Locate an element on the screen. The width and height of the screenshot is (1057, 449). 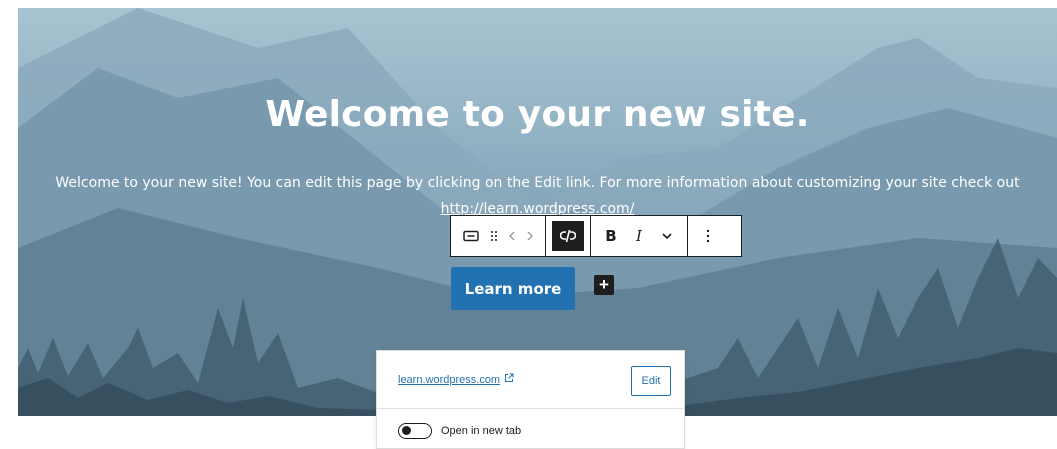
button-block-icon is located at coordinates (471, 236).